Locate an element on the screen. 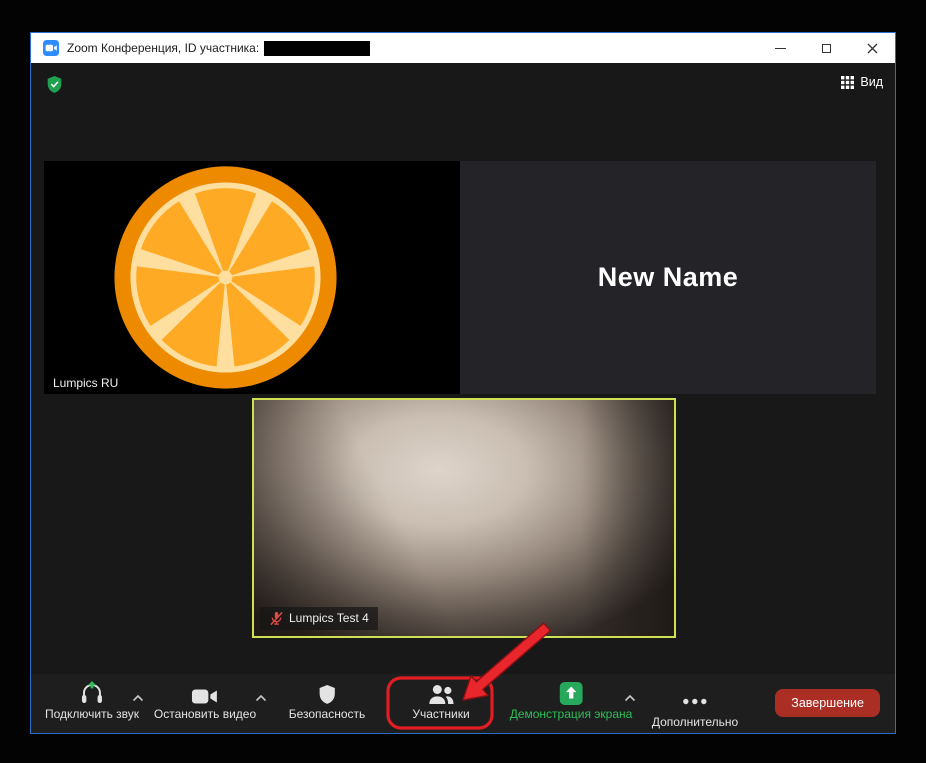 This screenshot has width=926, height=763. encryption-shield-icon is located at coordinates (54, 84).